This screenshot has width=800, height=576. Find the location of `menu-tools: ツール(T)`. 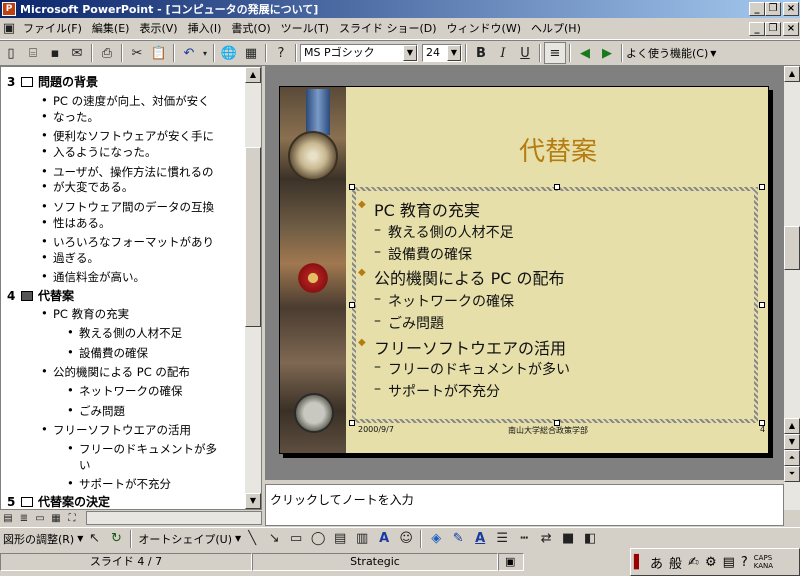

menu-tools: ツール(T) is located at coordinates (305, 29).